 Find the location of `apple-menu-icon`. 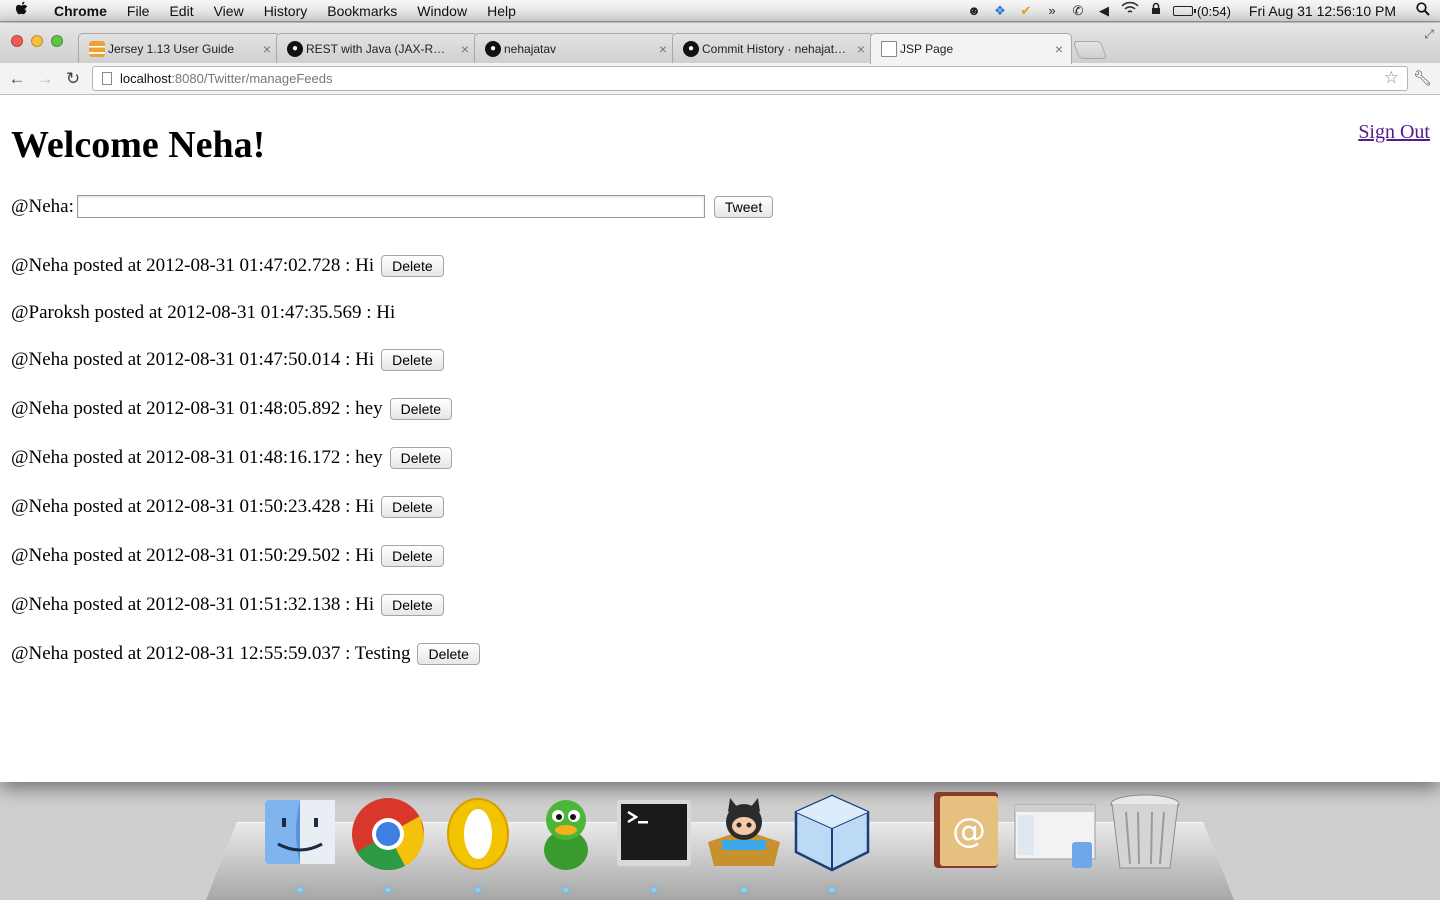

apple-menu-icon is located at coordinates (22, 11).